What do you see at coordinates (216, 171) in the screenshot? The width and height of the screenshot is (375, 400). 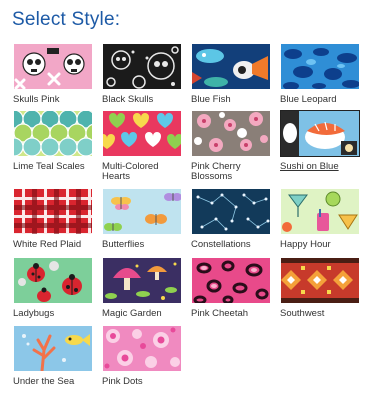 I see `style-label: Pink Cherry Blossoms` at bounding box center [216, 171].